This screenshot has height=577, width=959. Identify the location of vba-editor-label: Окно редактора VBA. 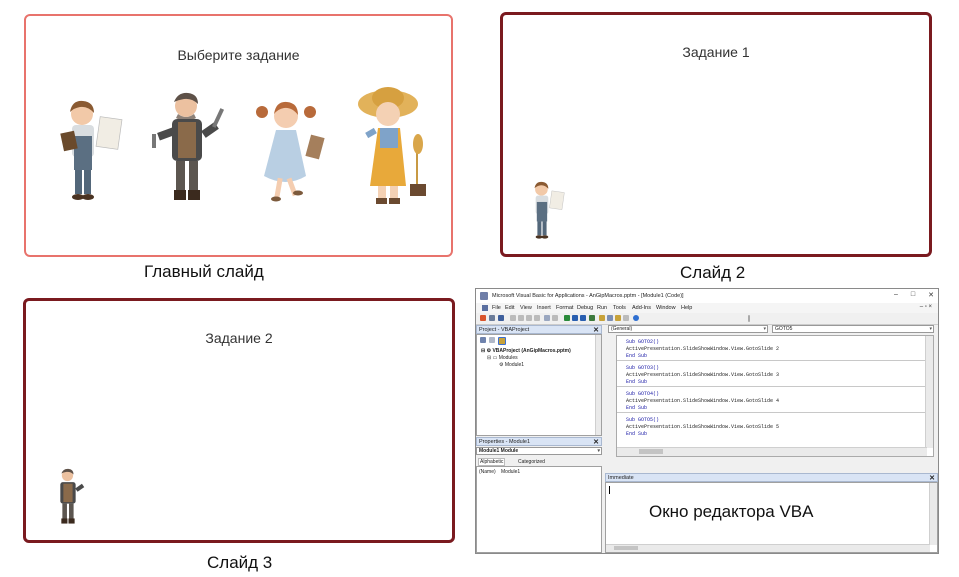
(731, 511).